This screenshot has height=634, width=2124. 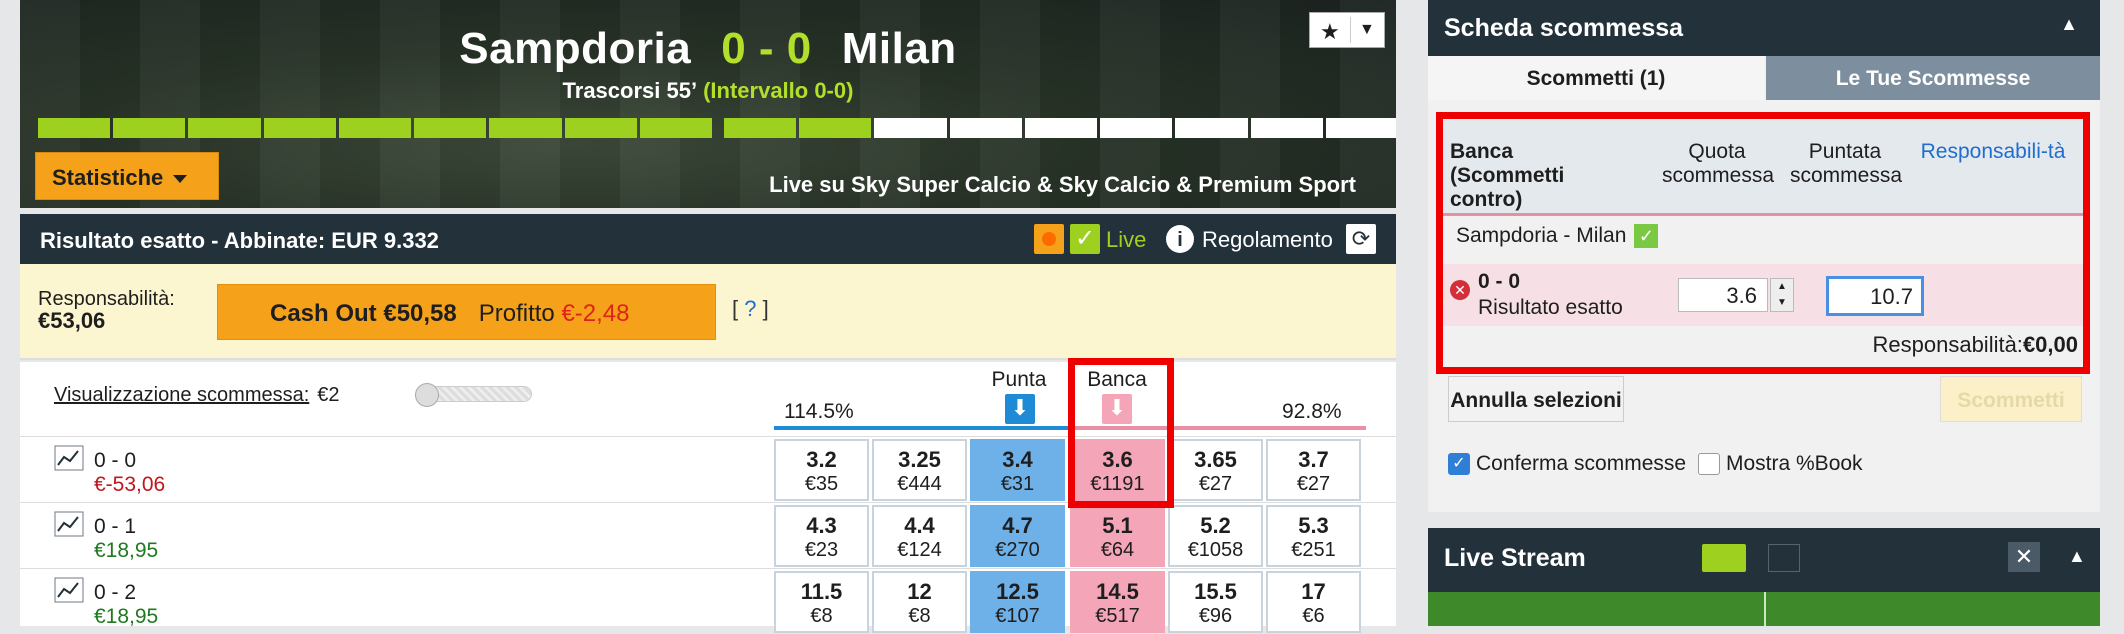 What do you see at coordinates (1596, 78) in the screenshot?
I see `tab-place-bets: Scommetti (1)` at bounding box center [1596, 78].